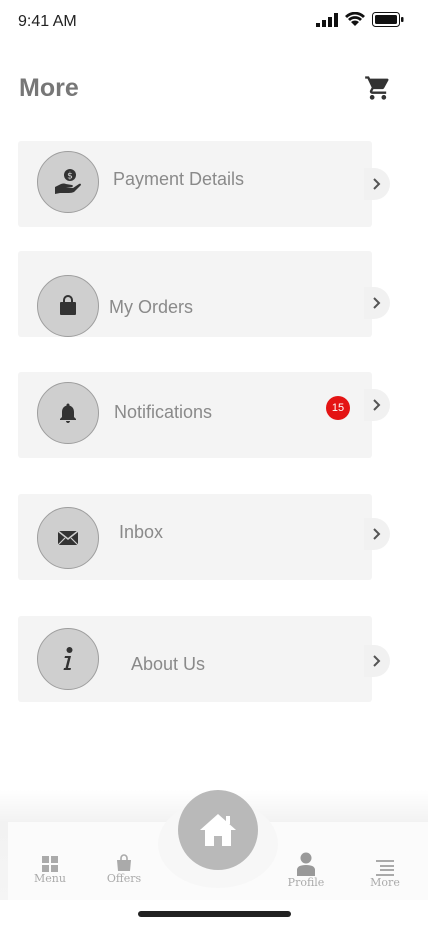 This screenshot has height=926, width=428. I want to click on cart-icon, so click(378, 88).